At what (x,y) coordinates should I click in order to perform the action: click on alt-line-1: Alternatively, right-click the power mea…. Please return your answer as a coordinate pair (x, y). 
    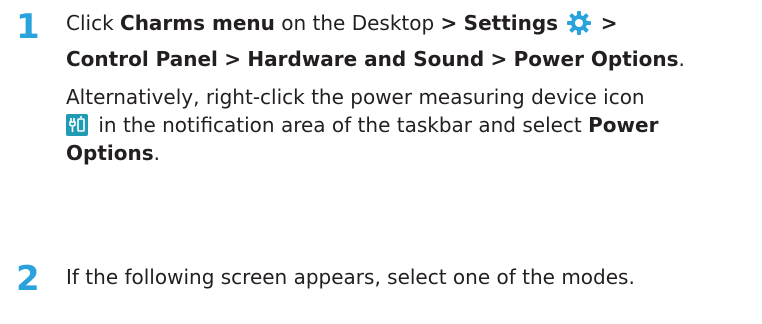
    Looking at the image, I should click on (355, 97).